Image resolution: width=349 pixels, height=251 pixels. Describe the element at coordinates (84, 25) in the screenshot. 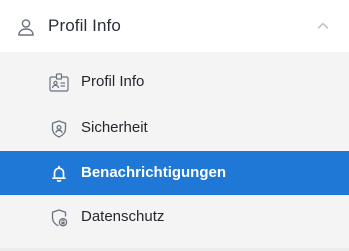

I see `section-header-label: Profil Info` at that location.